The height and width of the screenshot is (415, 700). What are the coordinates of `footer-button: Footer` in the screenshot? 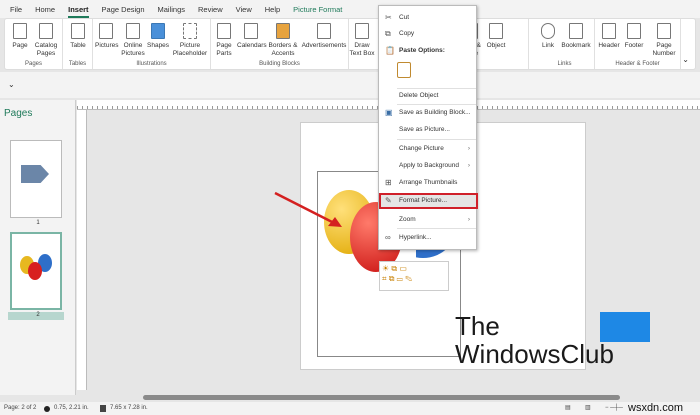 It's located at (634, 36).